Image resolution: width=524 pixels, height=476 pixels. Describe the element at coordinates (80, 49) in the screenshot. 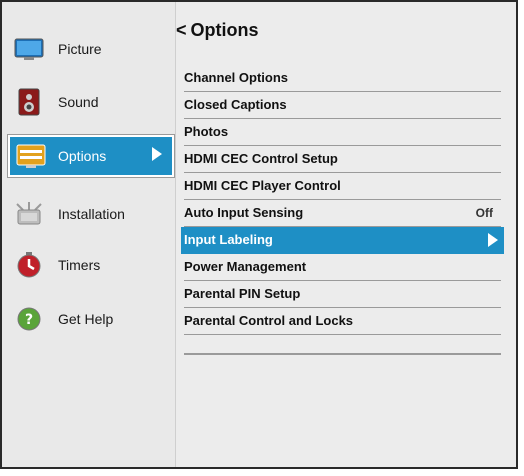

I see `sidebar-item-label: Picture` at that location.